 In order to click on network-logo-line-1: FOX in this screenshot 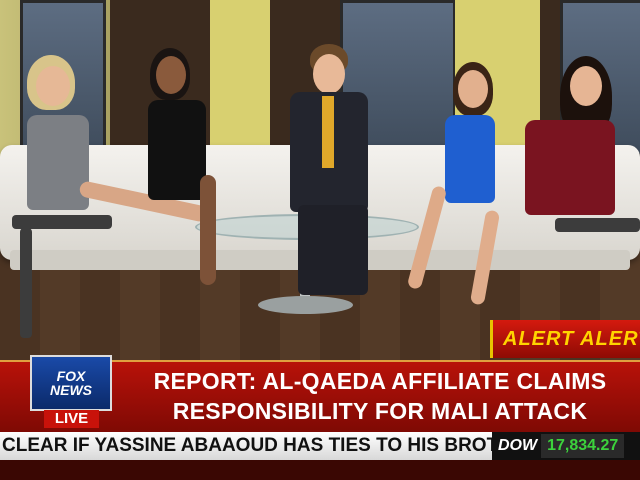, I will do `click(71, 376)`.